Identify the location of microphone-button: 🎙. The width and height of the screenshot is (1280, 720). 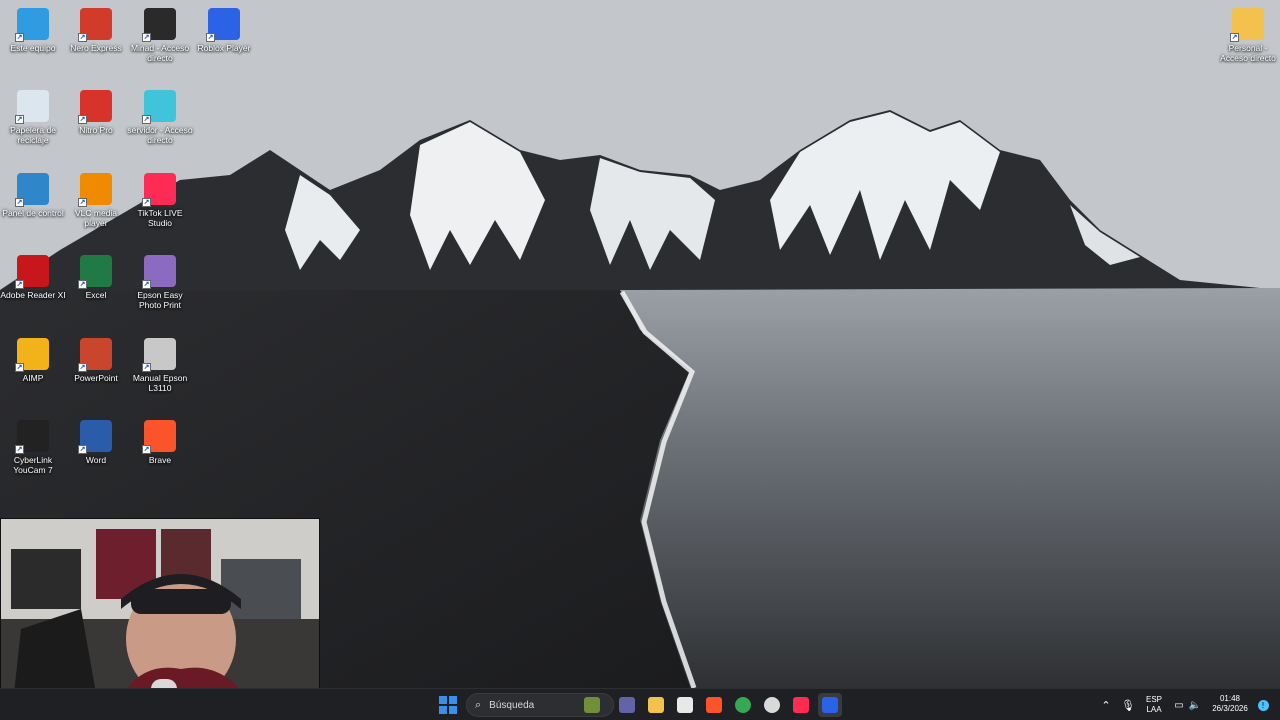
(1128, 705).